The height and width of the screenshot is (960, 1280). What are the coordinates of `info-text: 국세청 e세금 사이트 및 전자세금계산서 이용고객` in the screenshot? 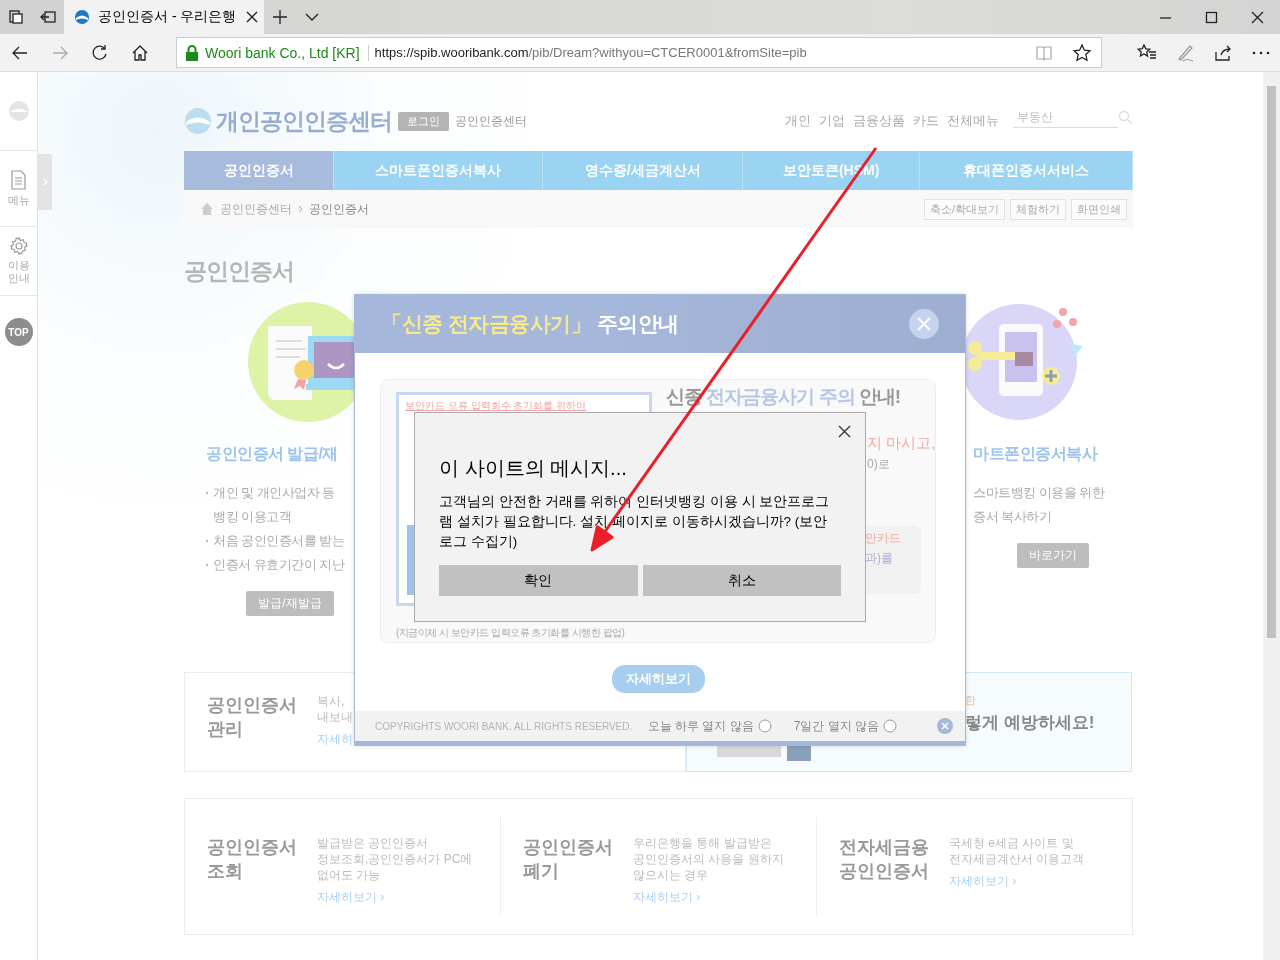 It's located at (1017, 851).